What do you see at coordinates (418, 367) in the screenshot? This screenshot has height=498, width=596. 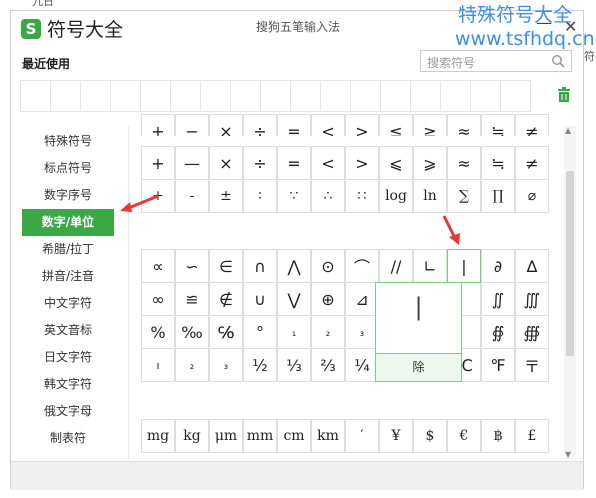 I see `preview-name: 除` at bounding box center [418, 367].